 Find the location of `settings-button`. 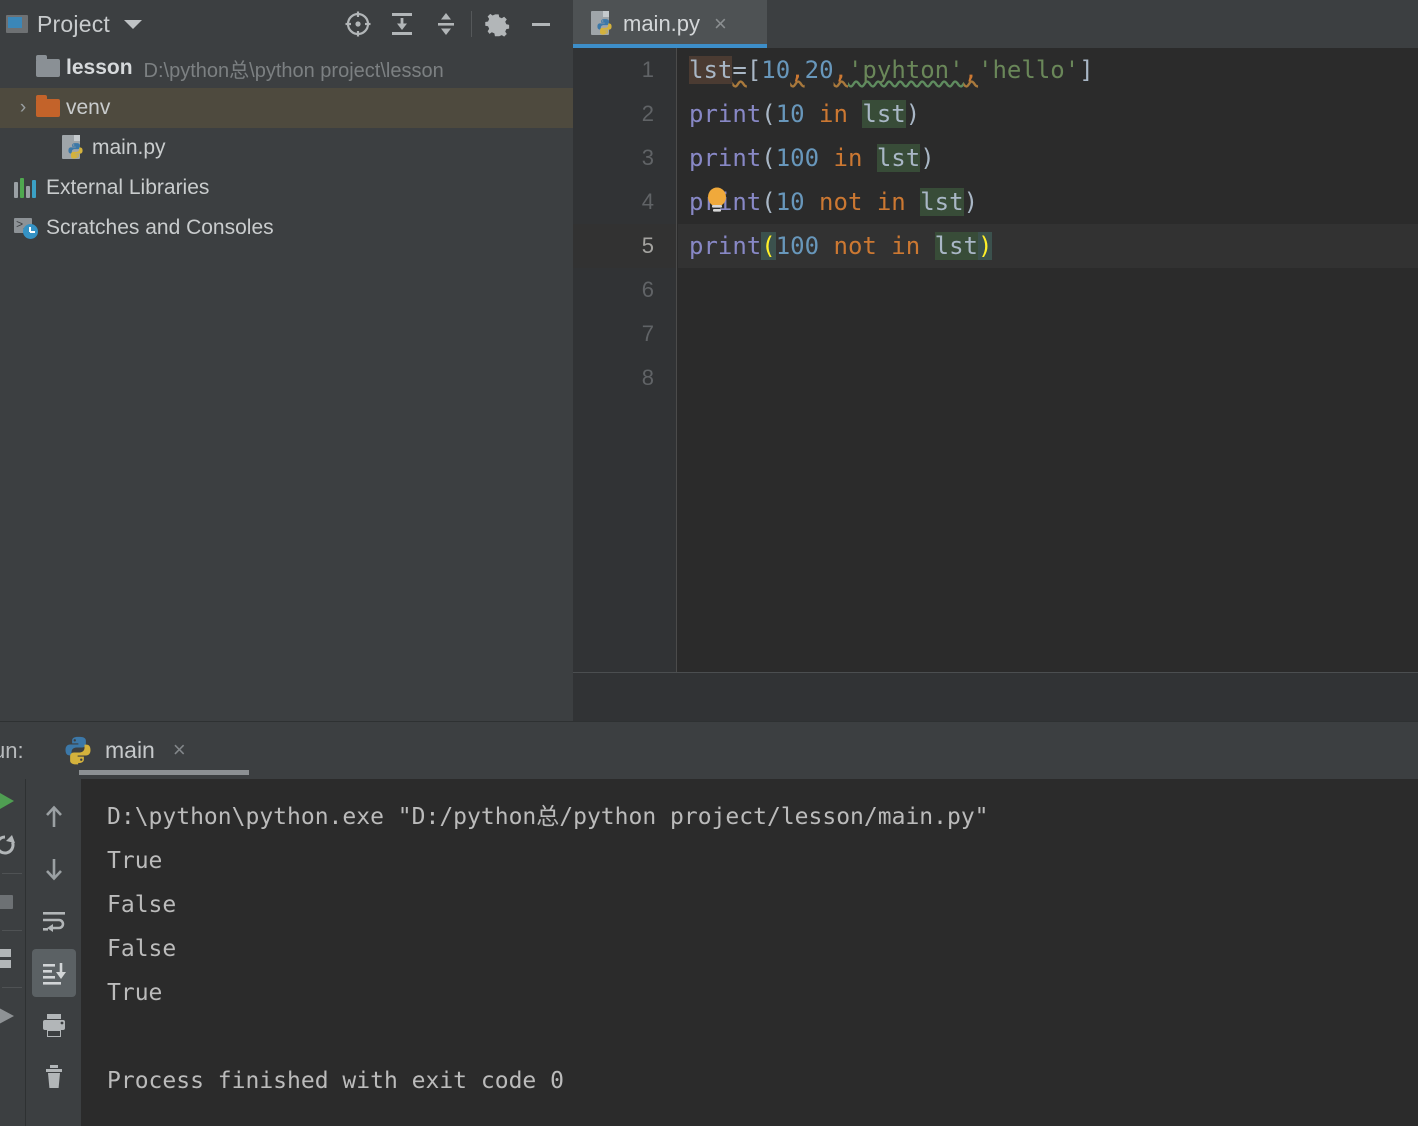

settings-button is located at coordinates (497, 24).